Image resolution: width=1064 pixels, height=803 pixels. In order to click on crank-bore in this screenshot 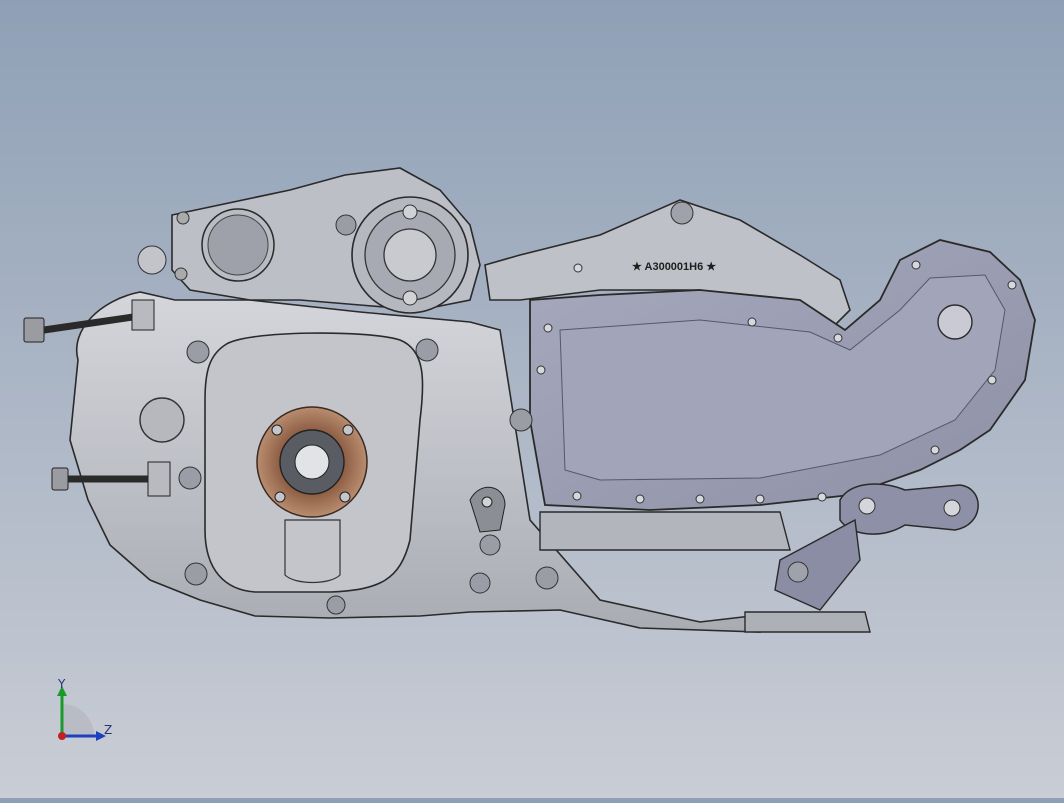, I will do `click(312, 462)`.